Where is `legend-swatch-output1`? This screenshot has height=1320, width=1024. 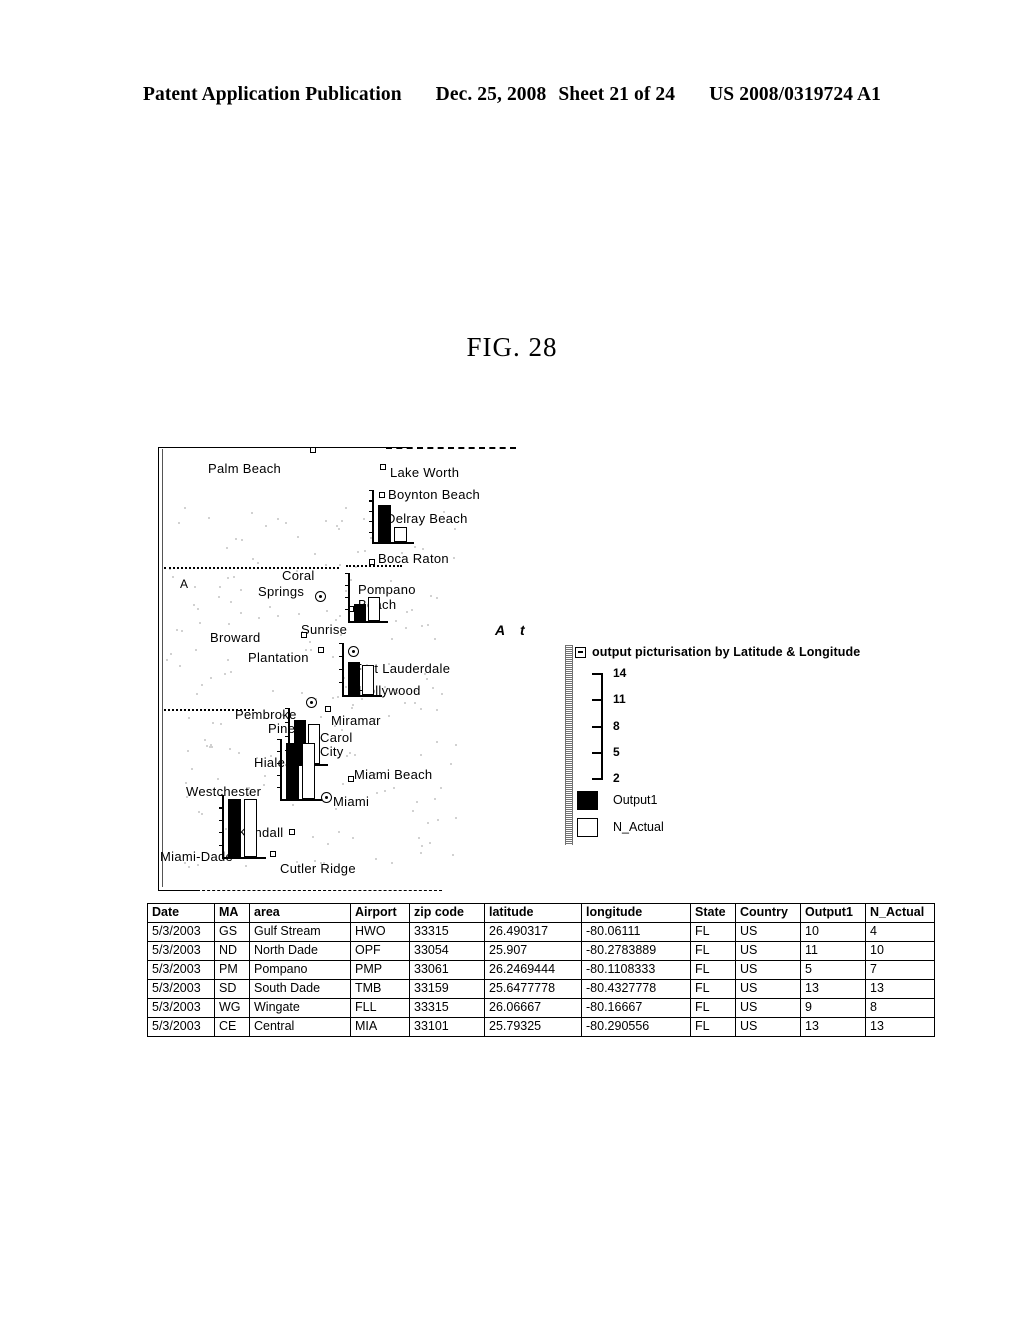
legend-swatch-output1 is located at coordinates (587, 800).